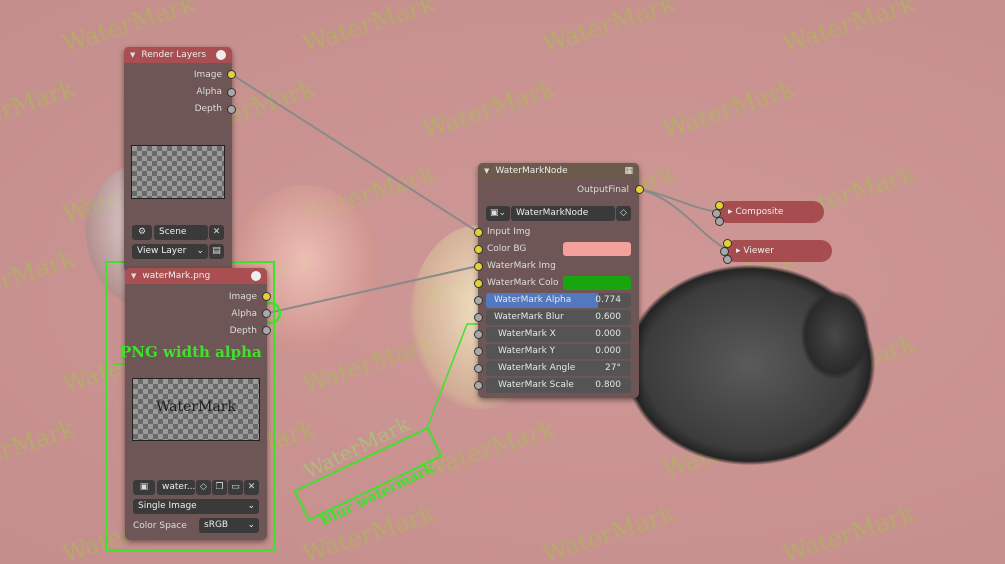 The width and height of the screenshot is (1005, 564). What do you see at coordinates (558, 334) in the screenshot?
I see `watermark-x-field: WaterMark X 0.000` at bounding box center [558, 334].